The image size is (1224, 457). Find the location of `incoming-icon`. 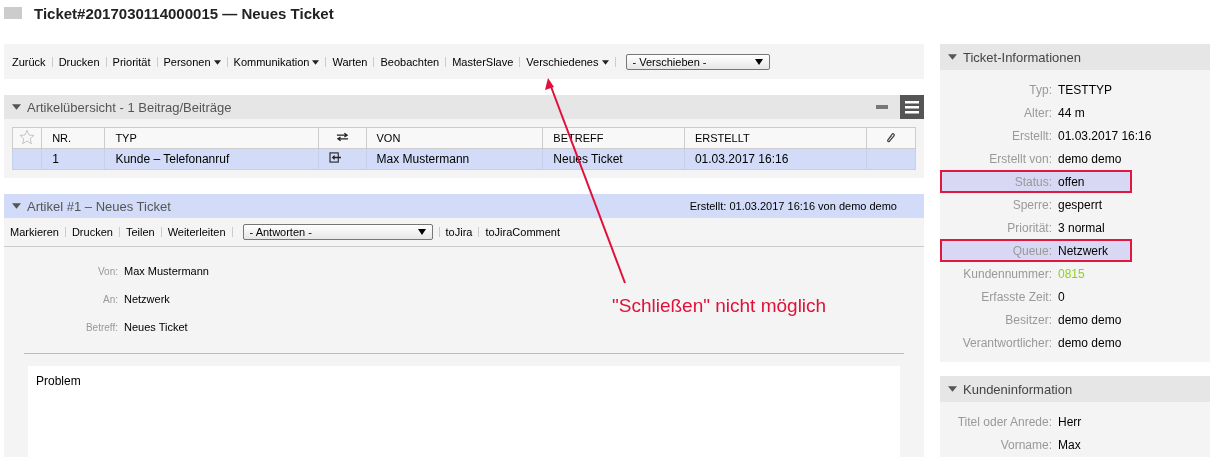

incoming-icon is located at coordinates (336, 157).